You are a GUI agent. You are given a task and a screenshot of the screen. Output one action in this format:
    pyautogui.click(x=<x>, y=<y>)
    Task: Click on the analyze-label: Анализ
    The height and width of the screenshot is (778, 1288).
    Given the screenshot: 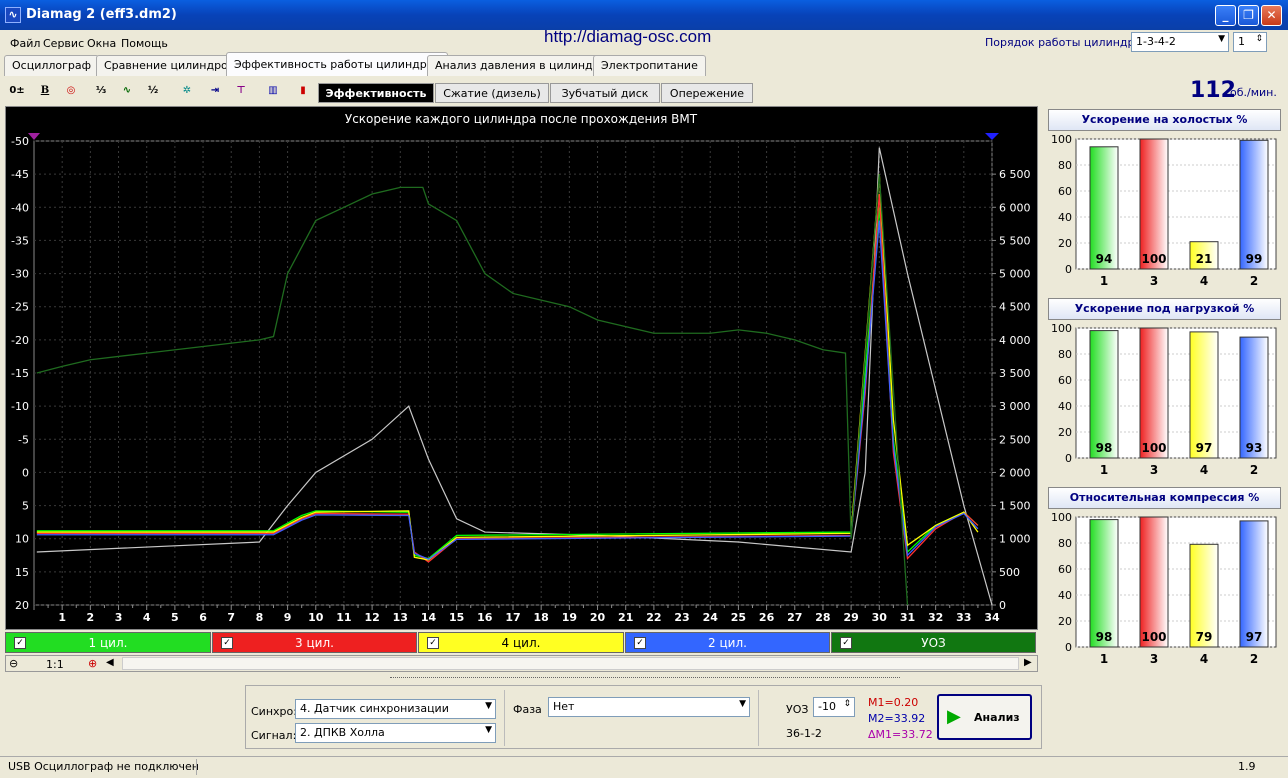 What is the action you would take?
    pyautogui.click(x=997, y=717)
    